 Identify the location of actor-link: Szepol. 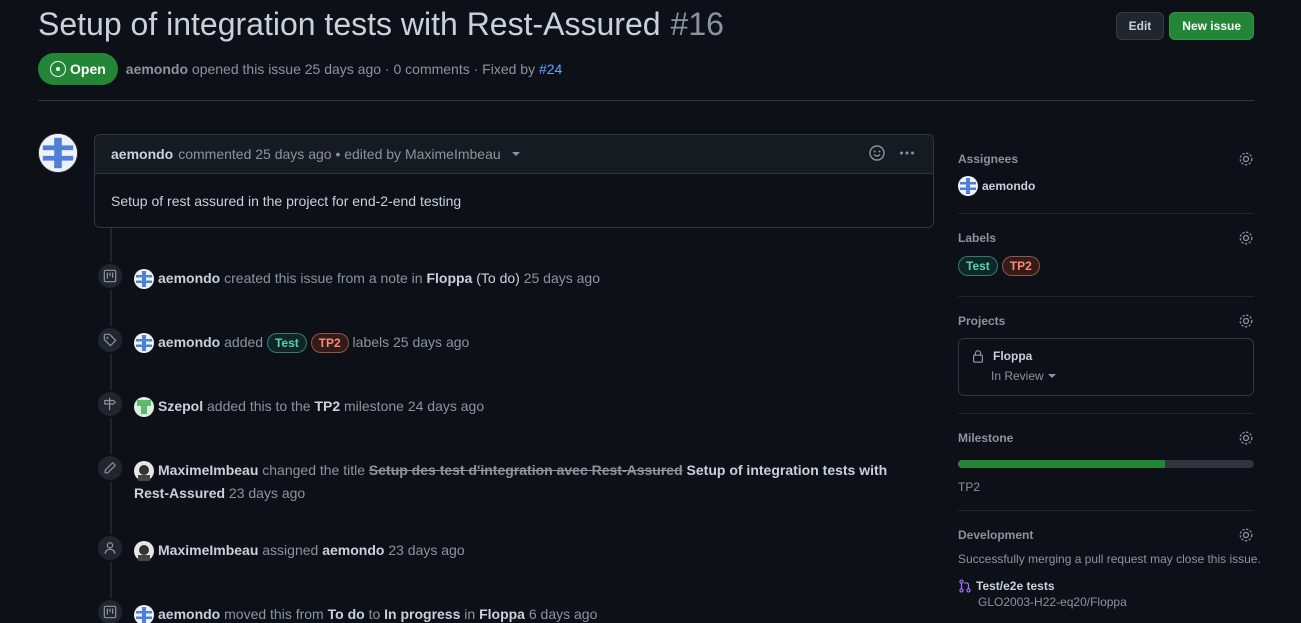
(180, 406).